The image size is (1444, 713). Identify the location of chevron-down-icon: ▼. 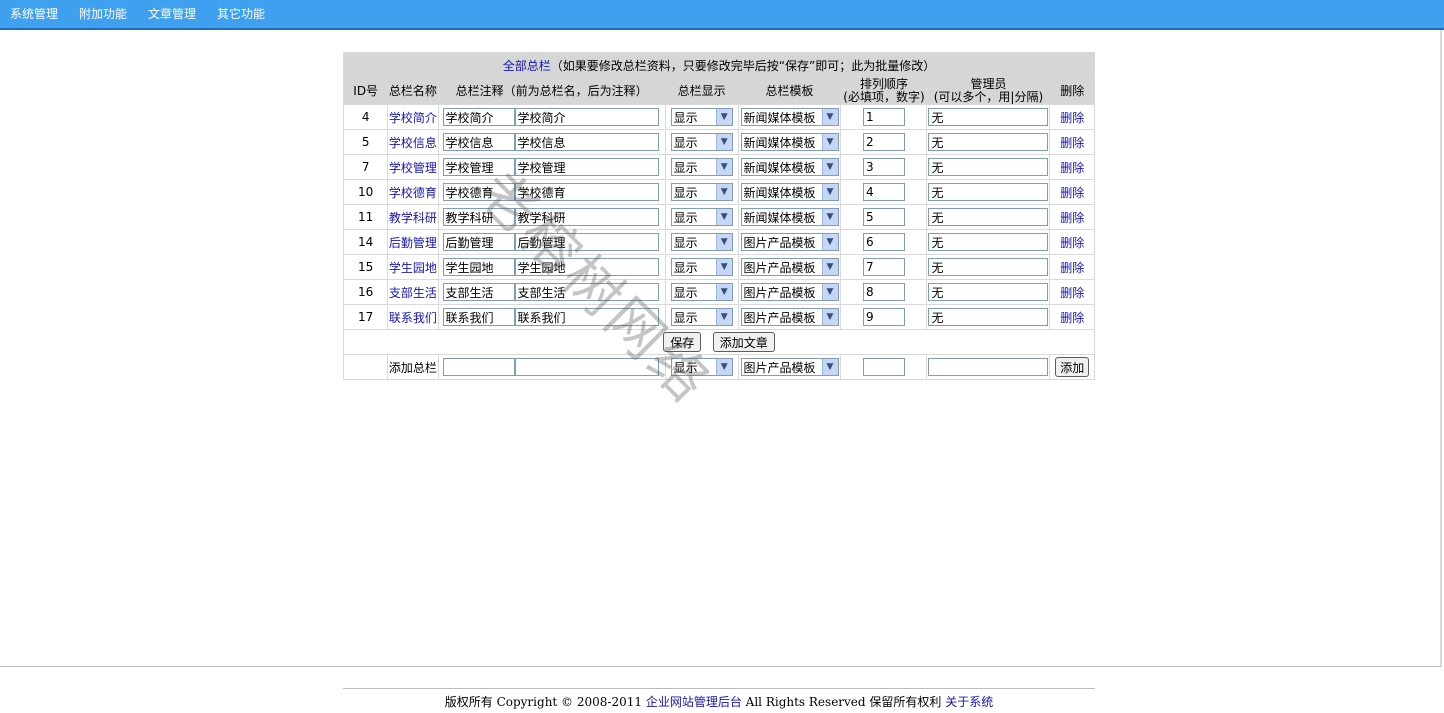
(723, 192).